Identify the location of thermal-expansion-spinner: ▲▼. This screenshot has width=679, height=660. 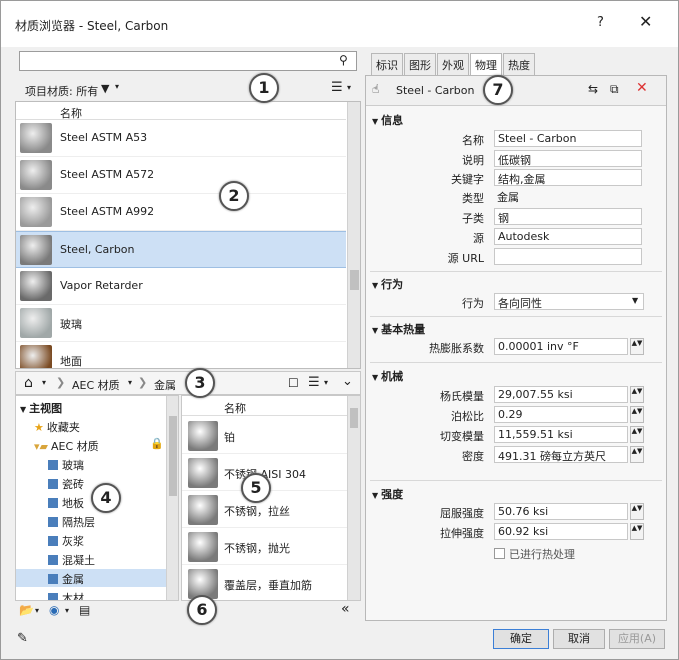
(637, 346).